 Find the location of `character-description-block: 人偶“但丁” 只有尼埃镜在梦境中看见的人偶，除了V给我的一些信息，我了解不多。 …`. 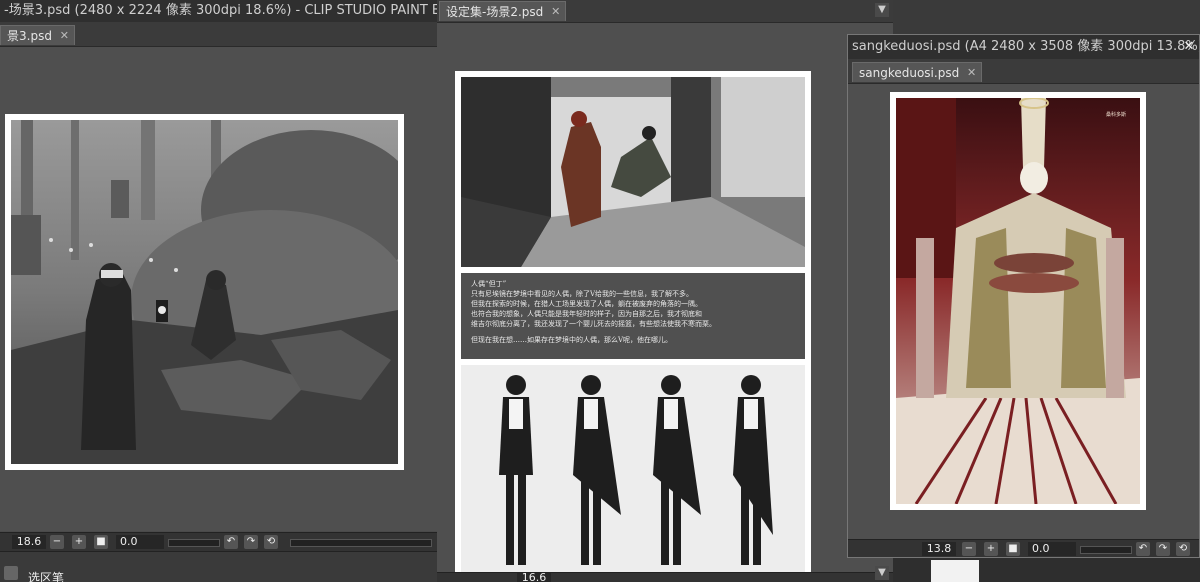

character-description-block: 人偶“但丁” 只有尼埃镜在梦境中看见的人偶，除了V给我的一些信息，我了解不多。 … is located at coordinates (633, 316).